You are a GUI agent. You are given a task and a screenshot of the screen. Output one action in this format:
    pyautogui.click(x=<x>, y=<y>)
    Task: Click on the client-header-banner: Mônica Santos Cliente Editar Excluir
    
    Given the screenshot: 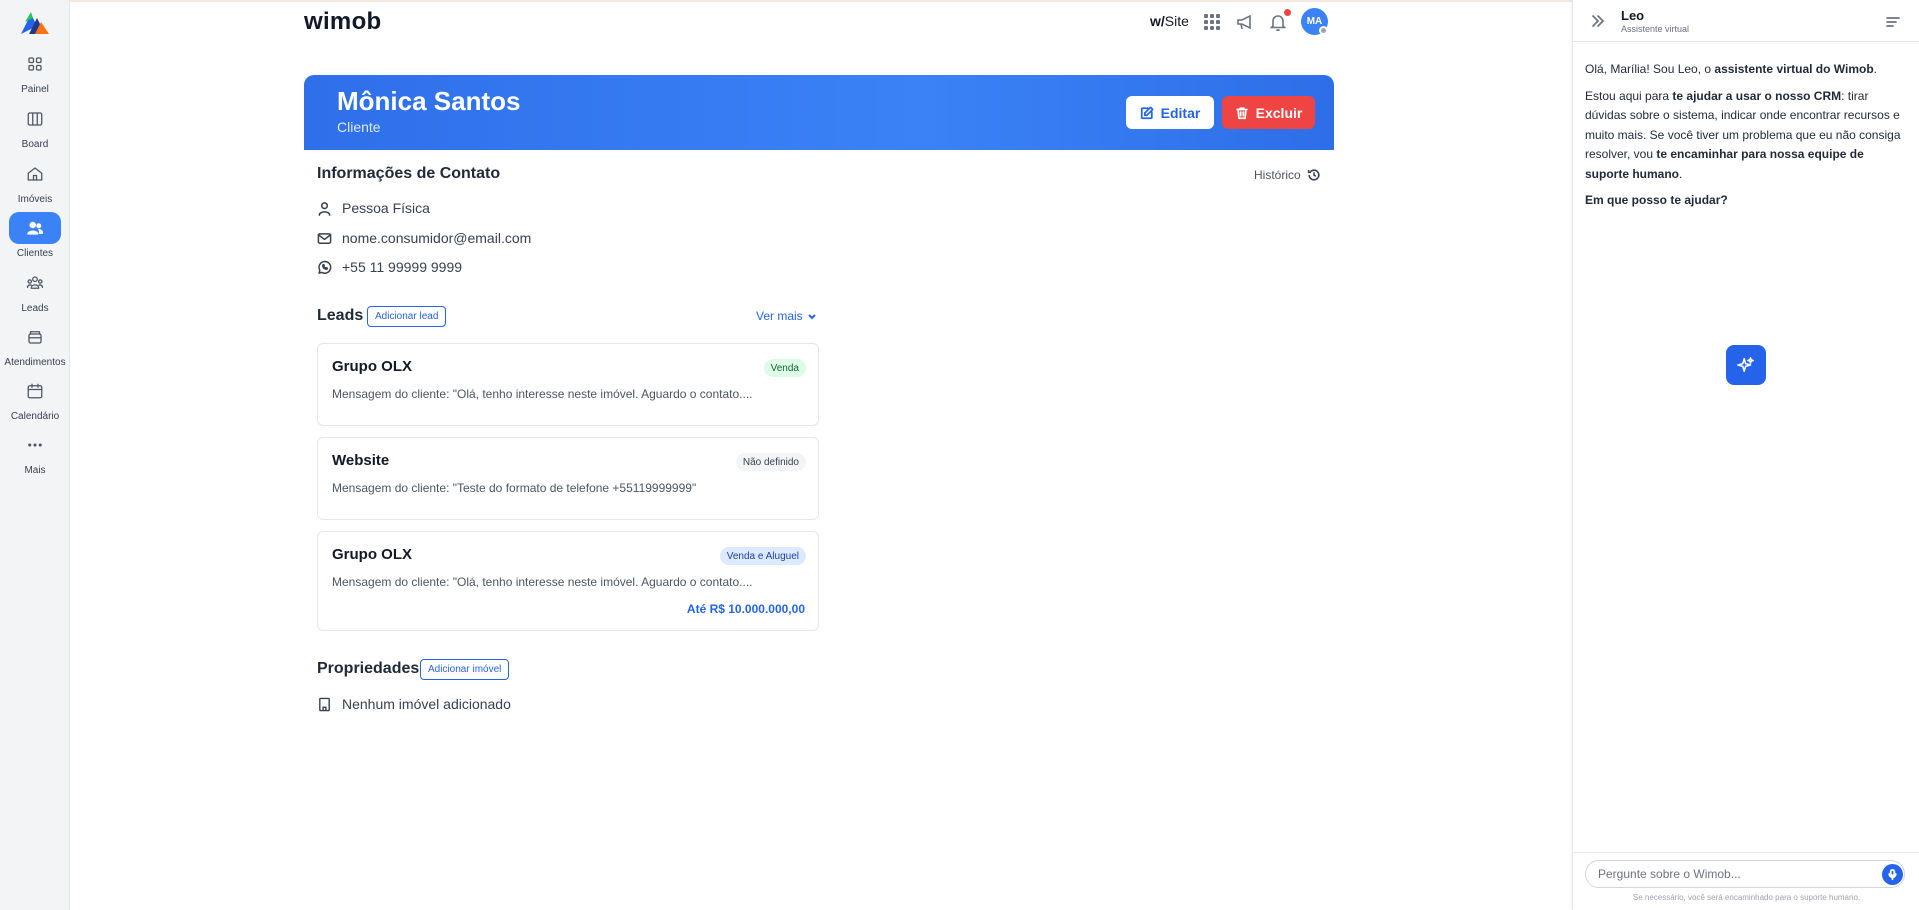 What is the action you would take?
    pyautogui.click(x=819, y=112)
    